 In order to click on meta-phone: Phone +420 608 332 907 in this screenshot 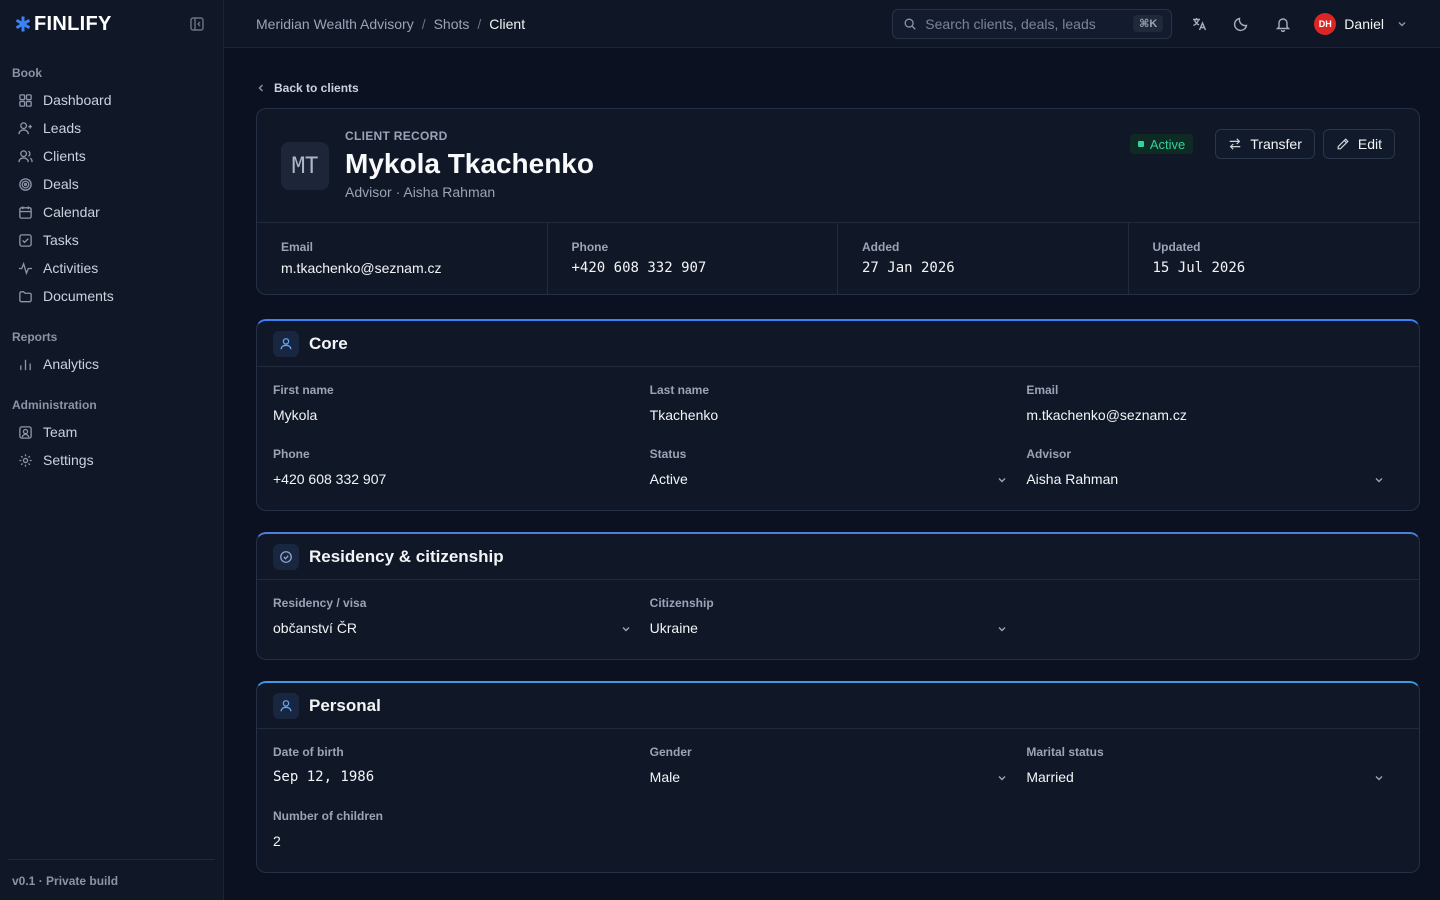, I will do `click(693, 258)`.